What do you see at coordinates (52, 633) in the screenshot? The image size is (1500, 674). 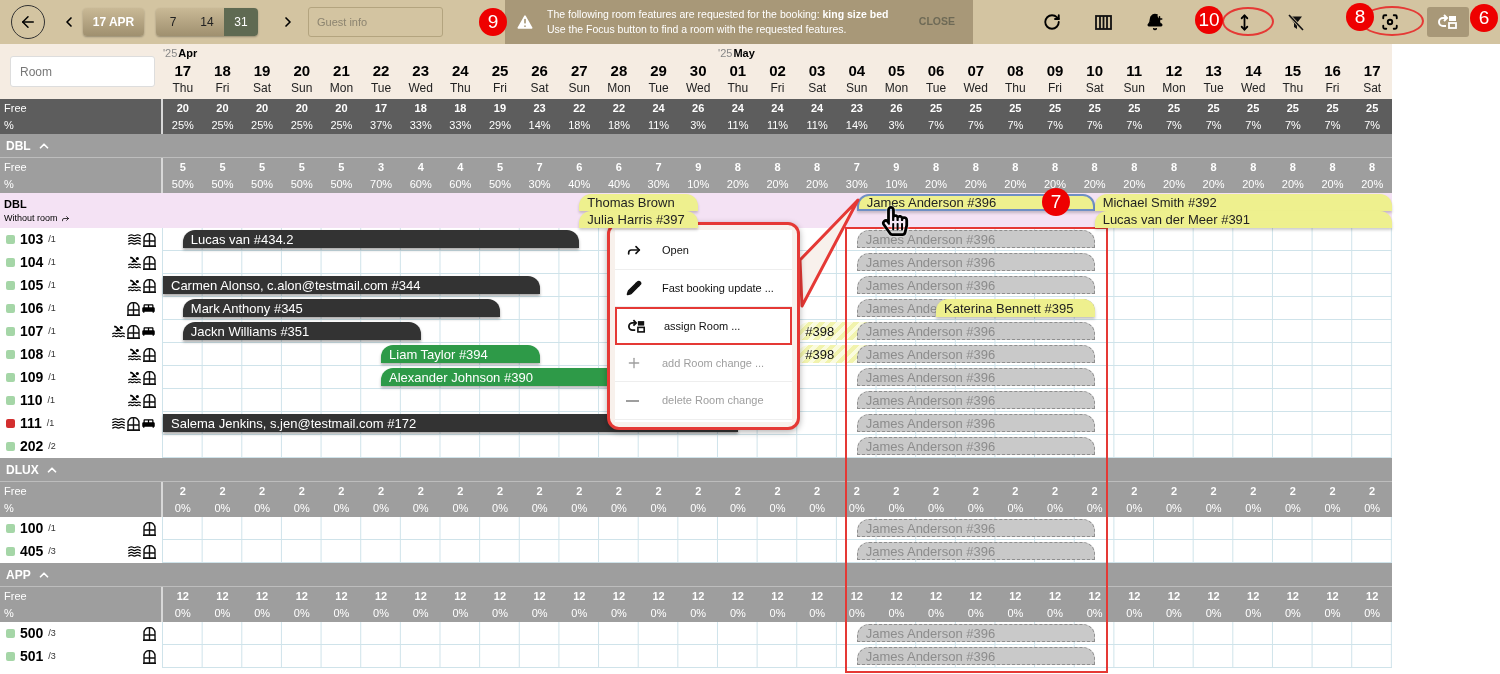 I see `room-capacity: /3` at bounding box center [52, 633].